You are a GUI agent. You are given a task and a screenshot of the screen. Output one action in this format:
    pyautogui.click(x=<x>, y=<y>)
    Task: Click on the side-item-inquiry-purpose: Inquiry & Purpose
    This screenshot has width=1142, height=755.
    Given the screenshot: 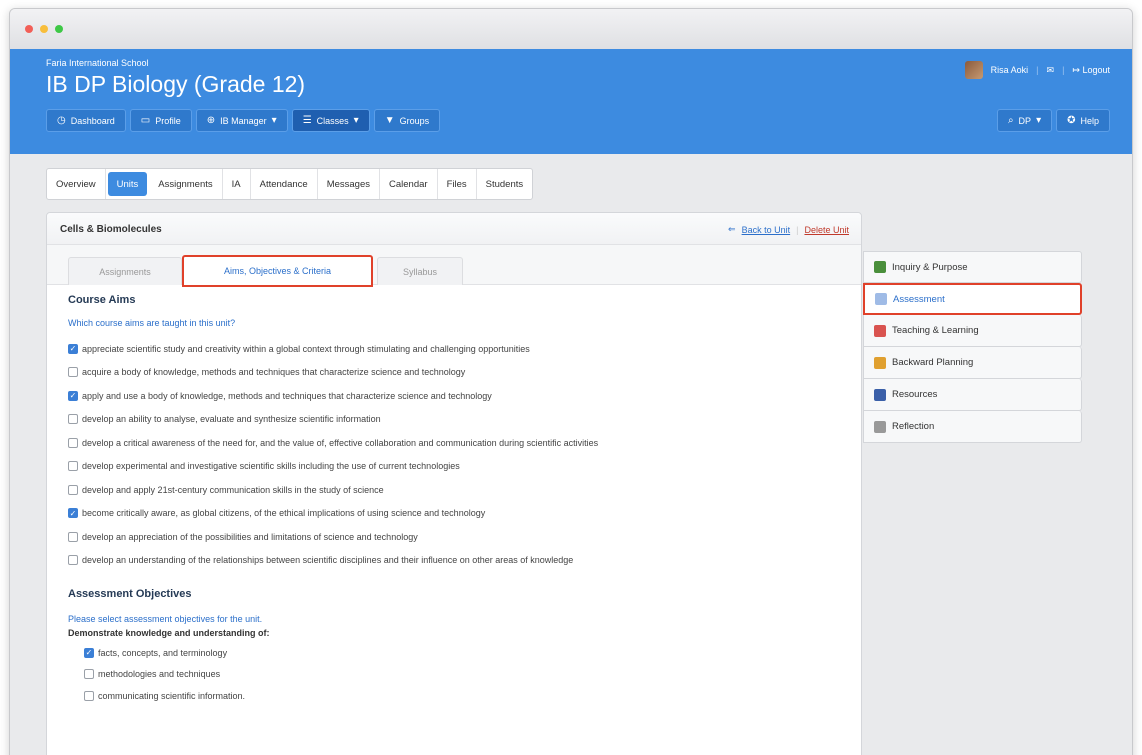 What is the action you would take?
    pyautogui.click(x=972, y=267)
    